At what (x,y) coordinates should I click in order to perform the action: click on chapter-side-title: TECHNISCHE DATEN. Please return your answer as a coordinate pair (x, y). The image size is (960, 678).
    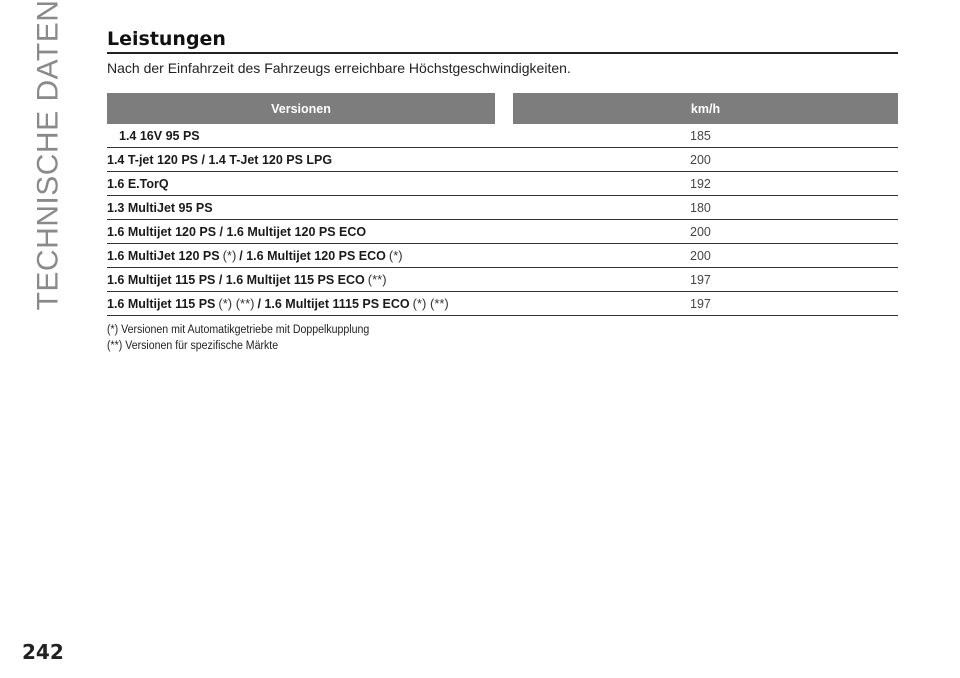
    Looking at the image, I should click on (48, 155).